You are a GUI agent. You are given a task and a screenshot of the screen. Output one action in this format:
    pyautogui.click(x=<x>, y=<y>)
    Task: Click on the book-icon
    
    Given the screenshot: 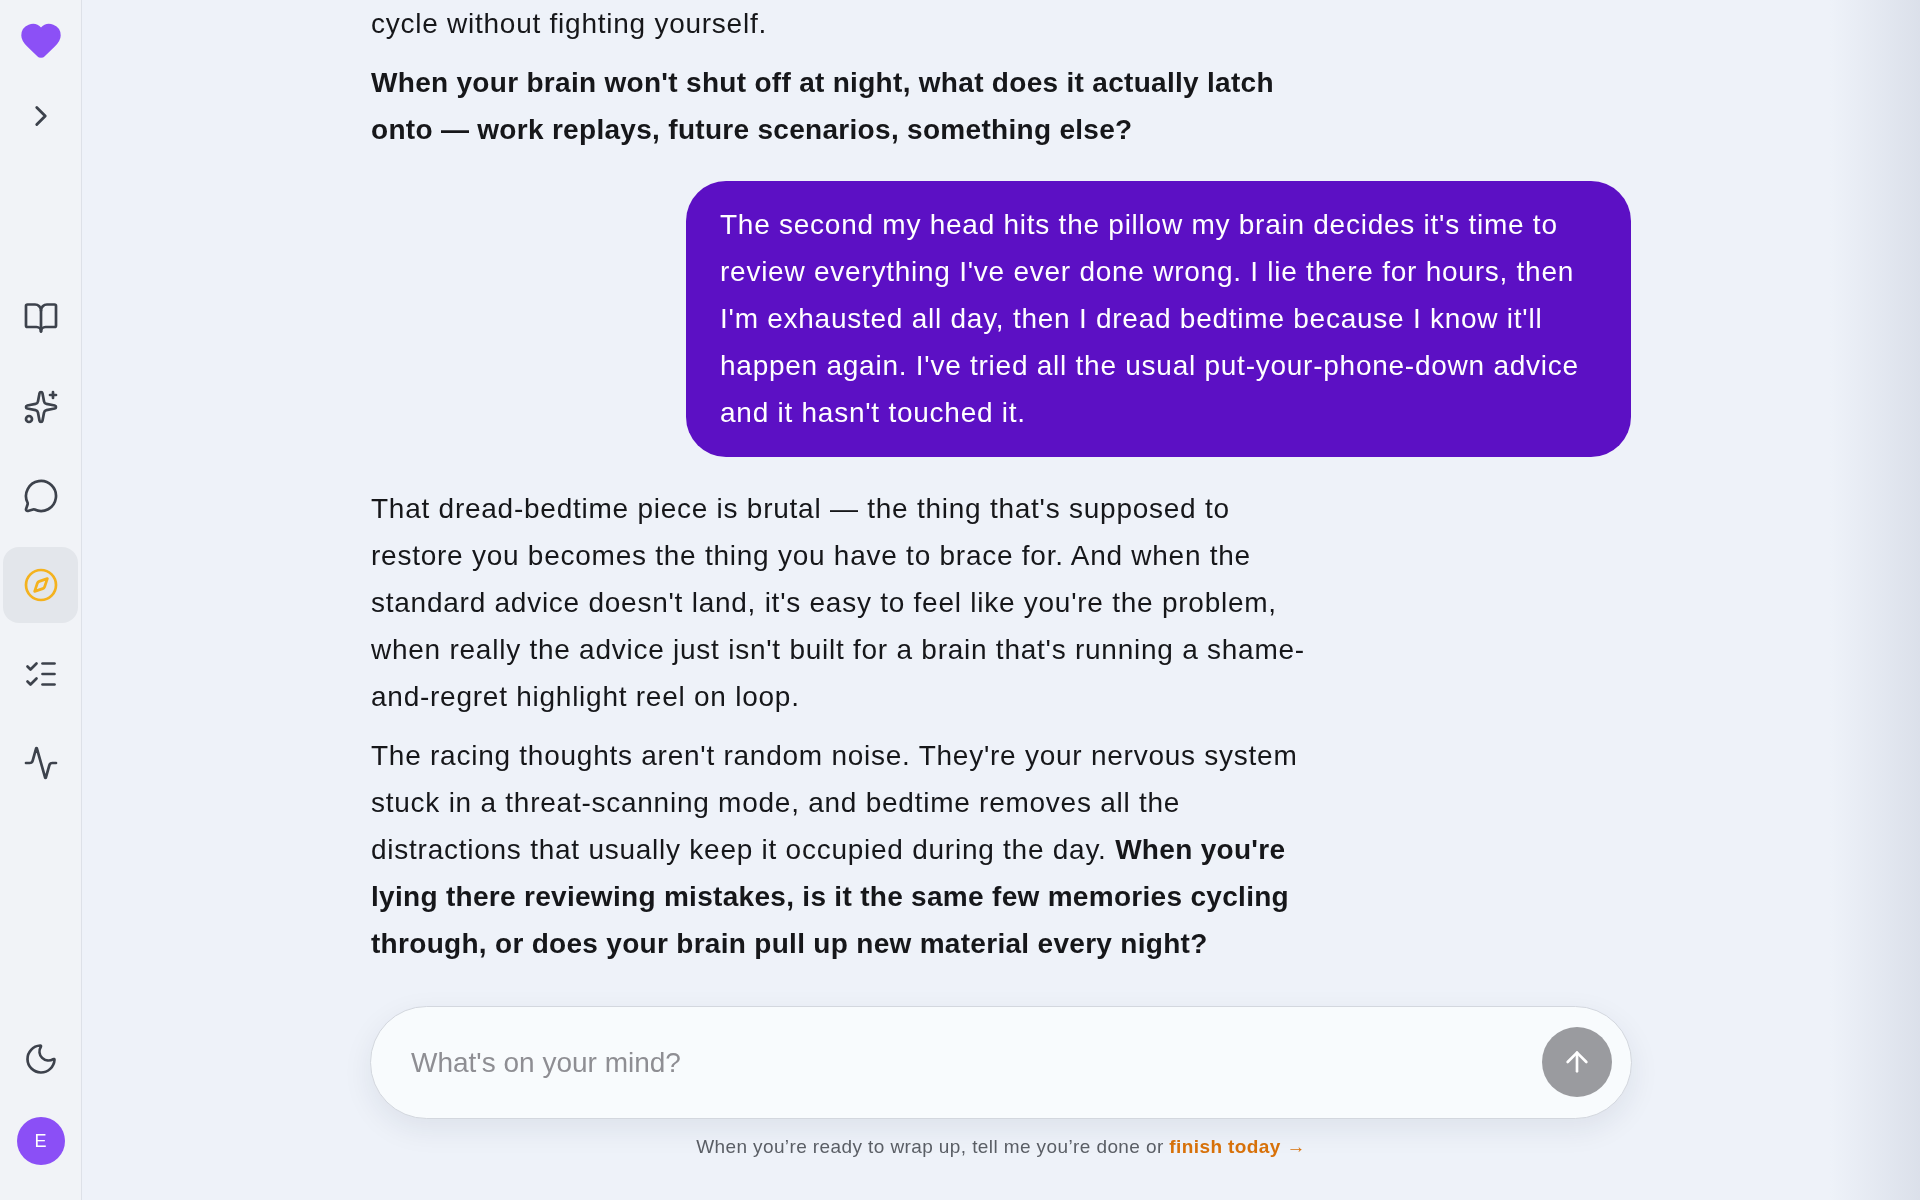 What is the action you would take?
    pyautogui.click(x=40, y=318)
    